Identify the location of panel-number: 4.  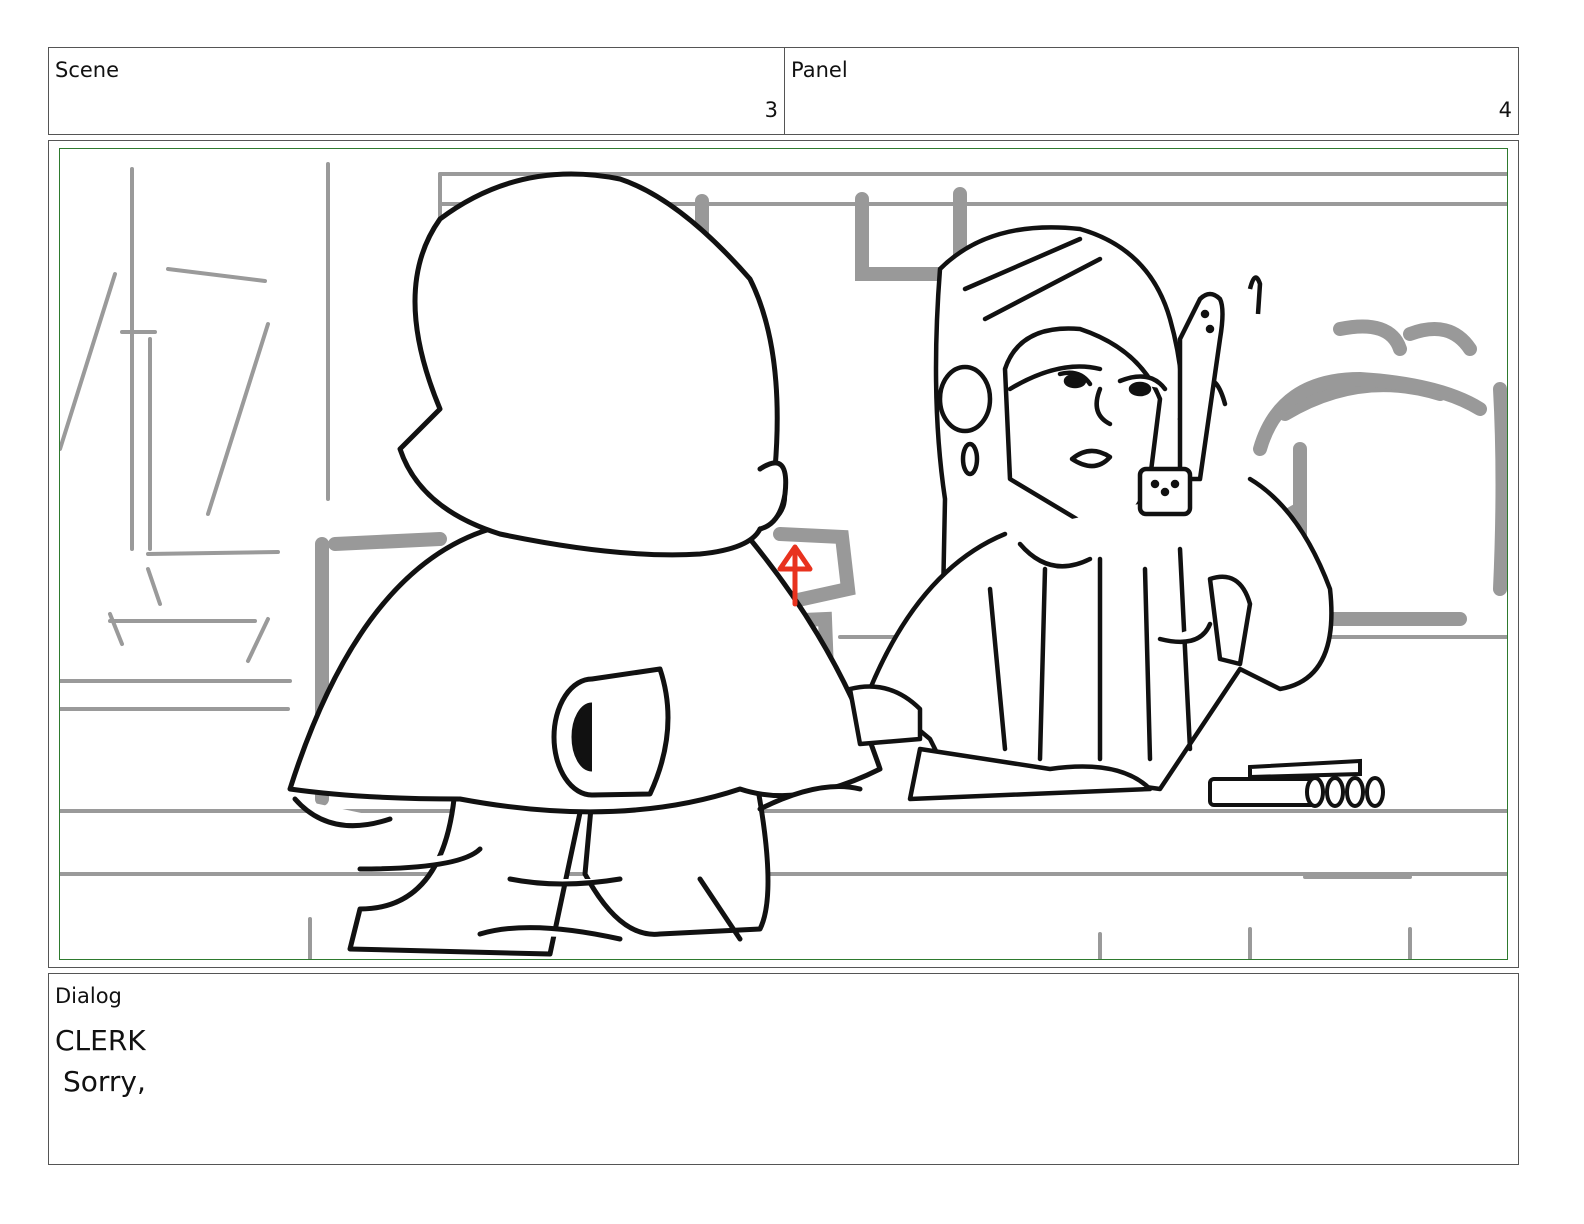
(1505, 110).